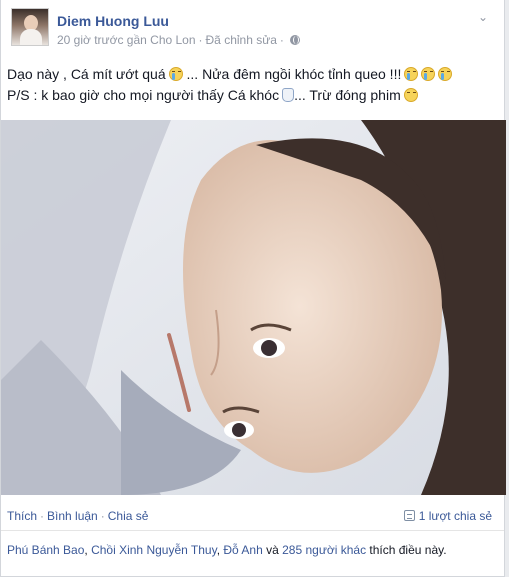 The height and width of the screenshot is (577, 509). What do you see at coordinates (324, 550) in the screenshot?
I see `other-likers-link: 285 người khác` at bounding box center [324, 550].